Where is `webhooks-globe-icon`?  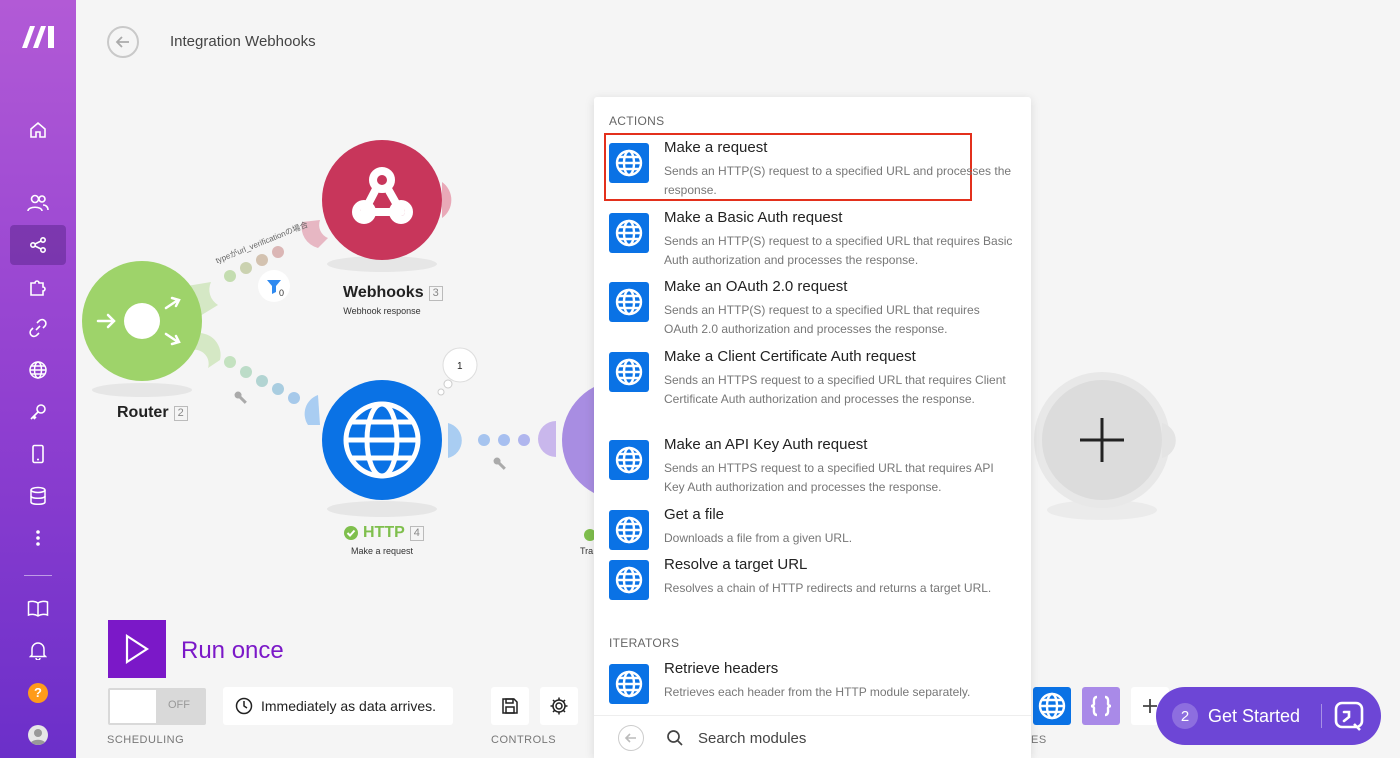
webhooks-globe-icon is located at coordinates (38, 370).